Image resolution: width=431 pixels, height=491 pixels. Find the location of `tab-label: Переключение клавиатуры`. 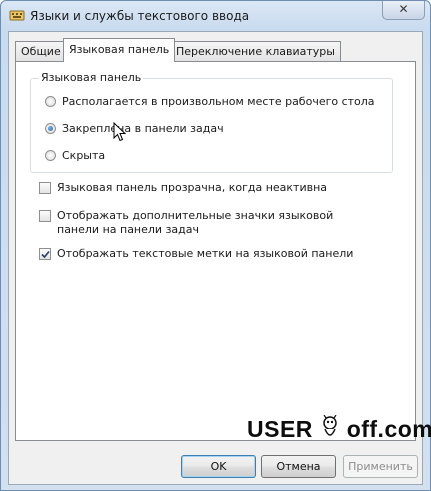

tab-label: Переключение клавиатуры is located at coordinates (255, 51).